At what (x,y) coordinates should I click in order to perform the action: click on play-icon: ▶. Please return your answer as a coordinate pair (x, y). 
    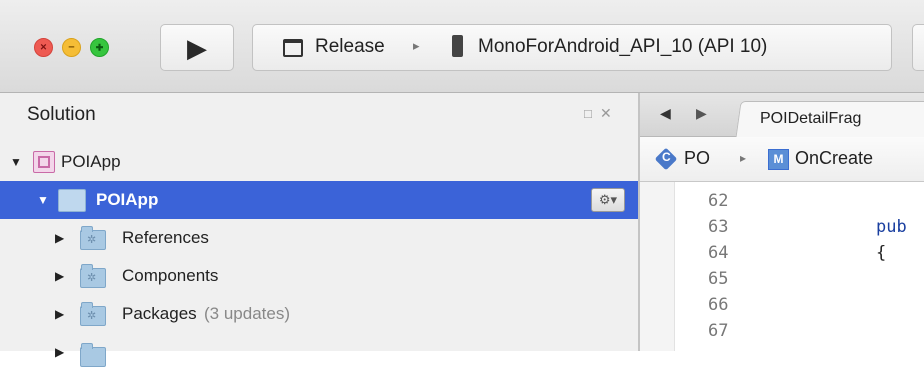
    Looking at the image, I should click on (197, 48).